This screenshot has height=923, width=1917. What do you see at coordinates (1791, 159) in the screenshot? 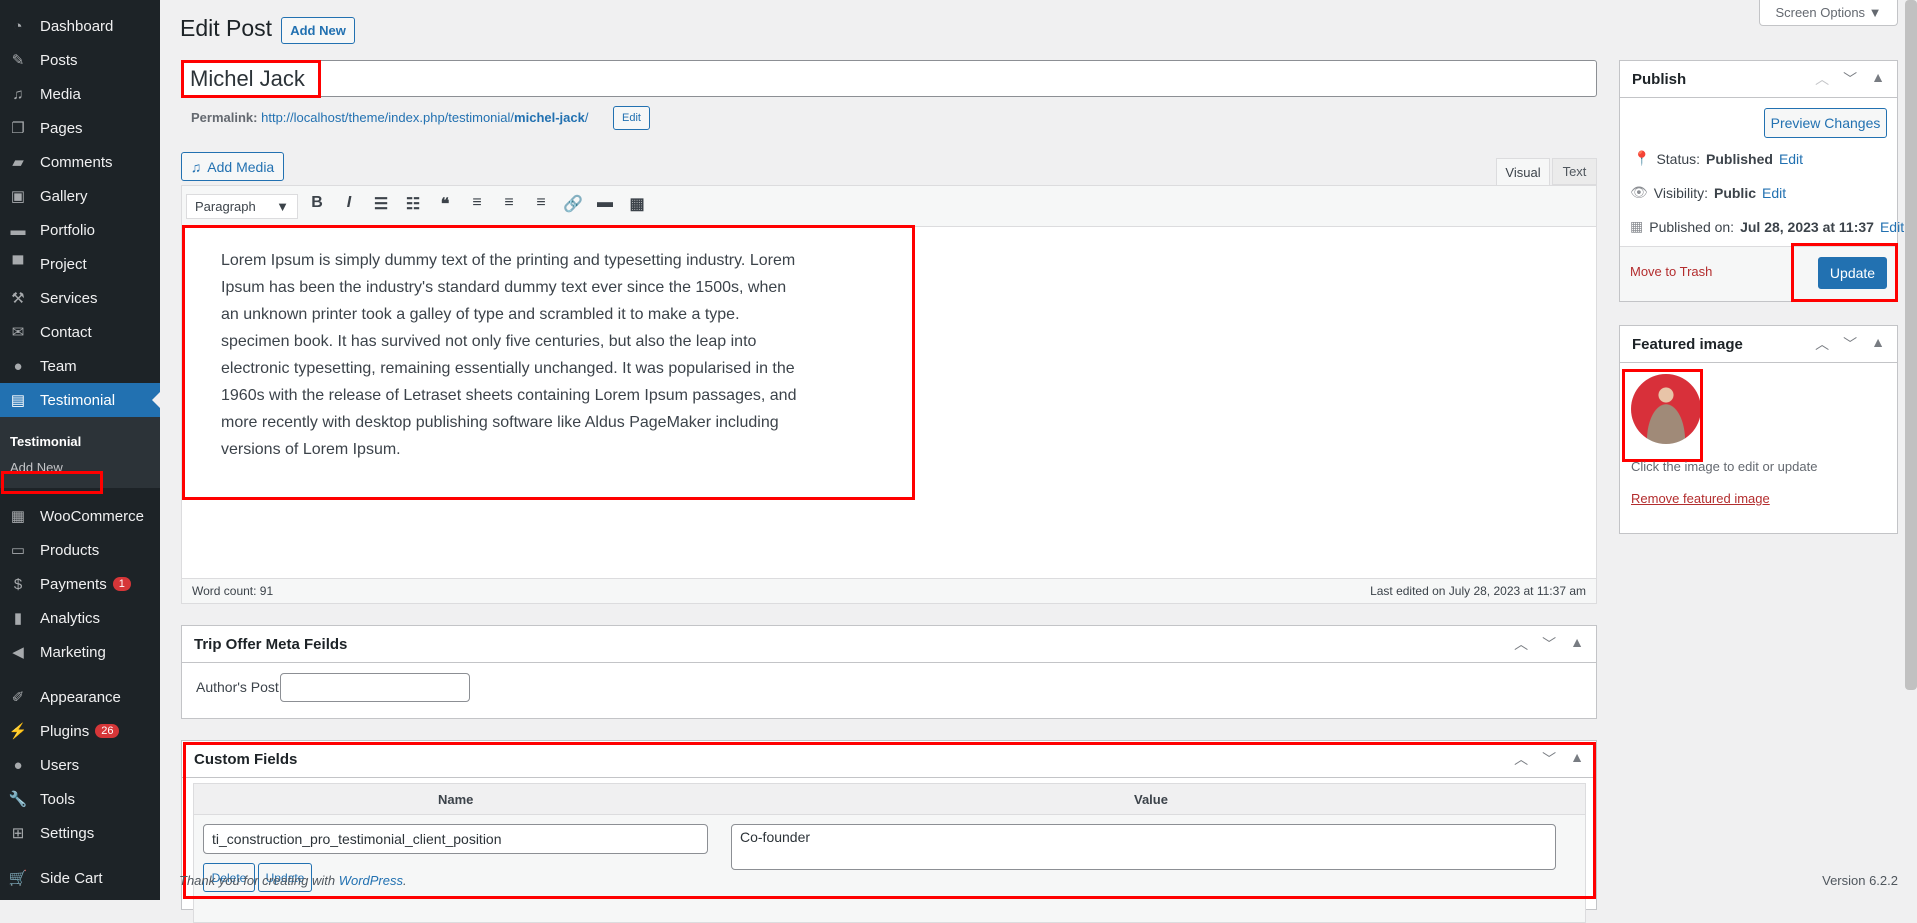
I see `edit-status-link: Edit` at bounding box center [1791, 159].